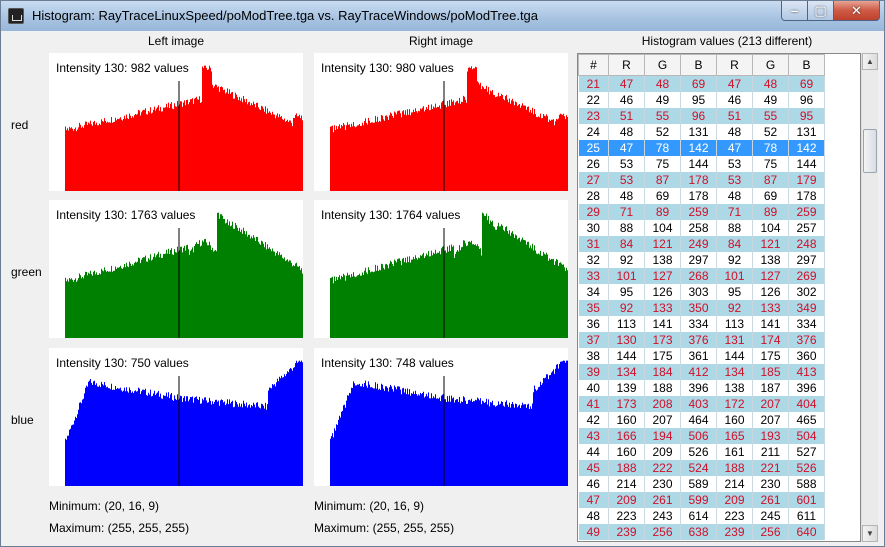 Image resolution: width=885 pixels, height=547 pixels. Describe the element at coordinates (593, 100) in the screenshot. I see `table-cell: 22` at that location.